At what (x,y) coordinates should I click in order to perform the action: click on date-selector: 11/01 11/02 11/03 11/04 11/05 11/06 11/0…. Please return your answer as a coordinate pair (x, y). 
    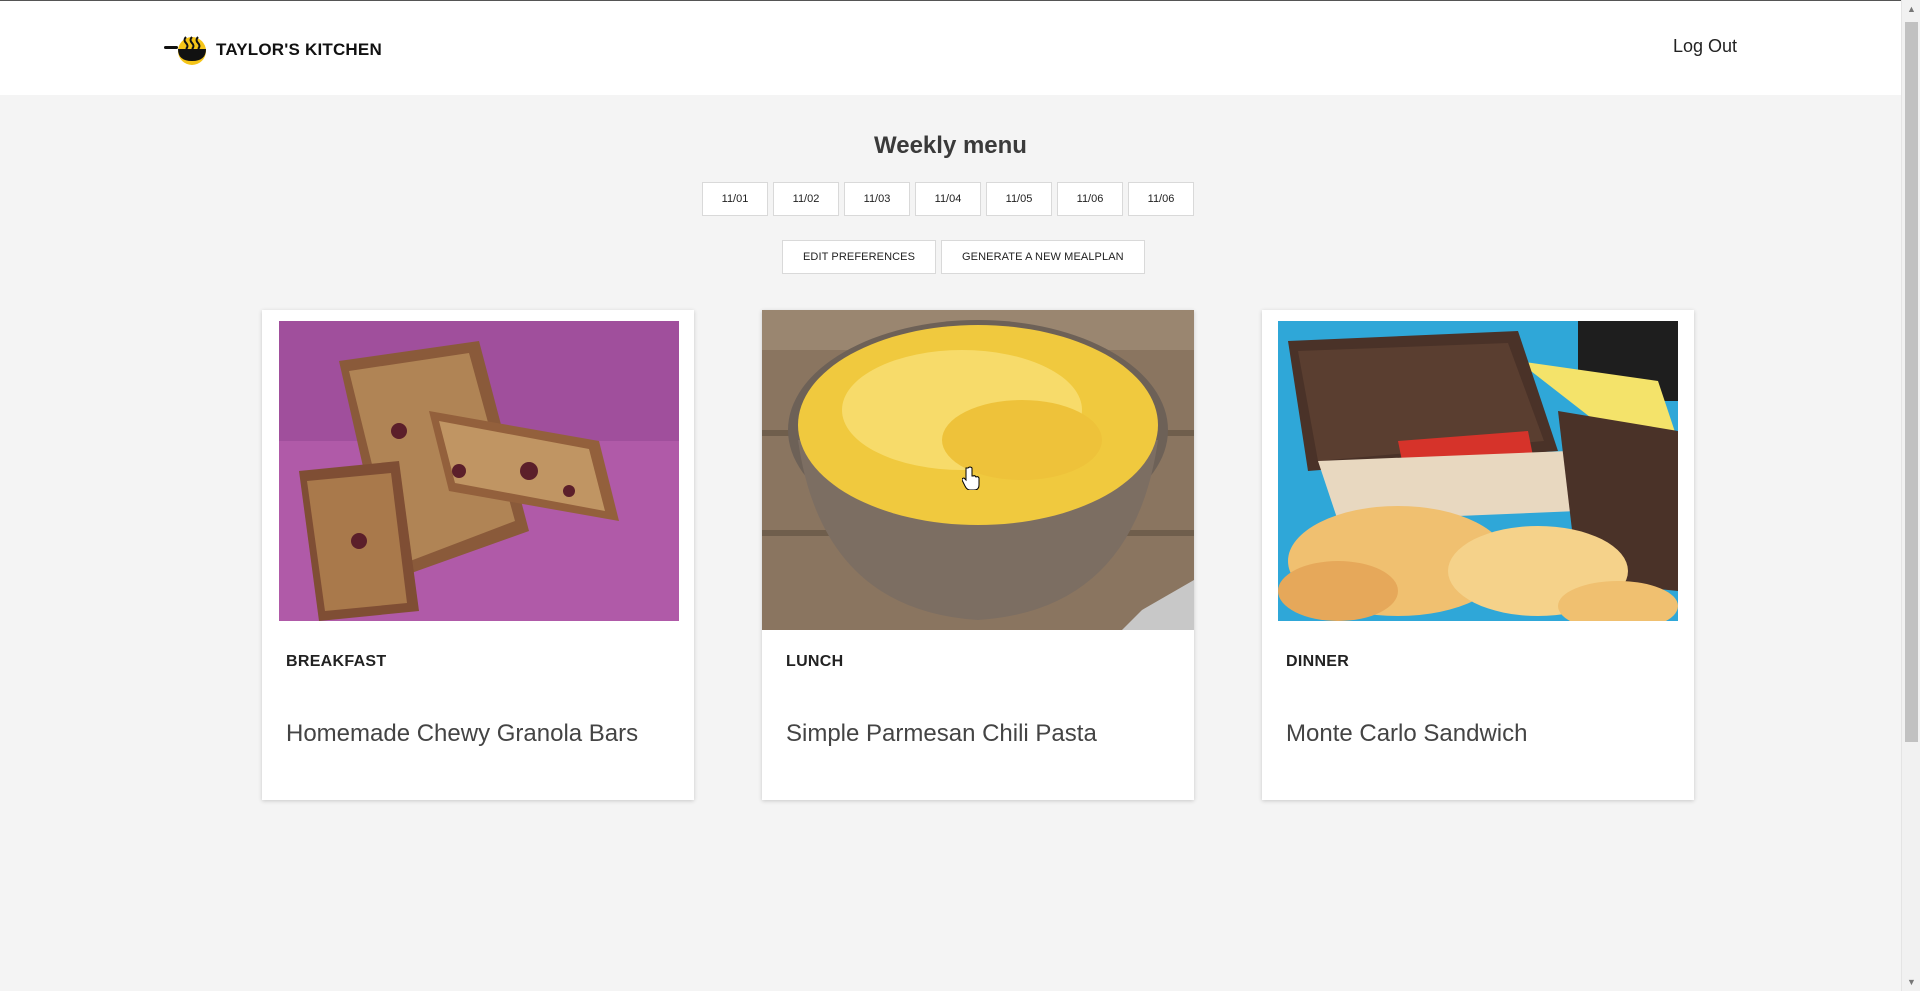
    Looking at the image, I should click on (948, 199).